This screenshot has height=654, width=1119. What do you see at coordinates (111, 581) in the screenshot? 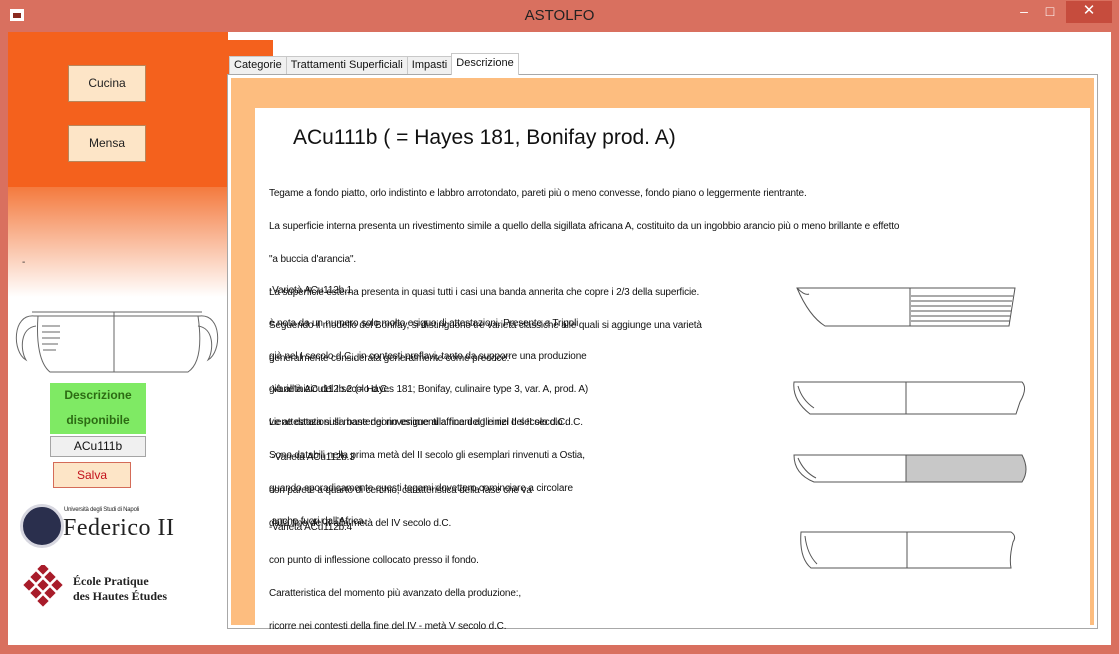
I see `ephe-line-1: École Pratique` at bounding box center [111, 581].